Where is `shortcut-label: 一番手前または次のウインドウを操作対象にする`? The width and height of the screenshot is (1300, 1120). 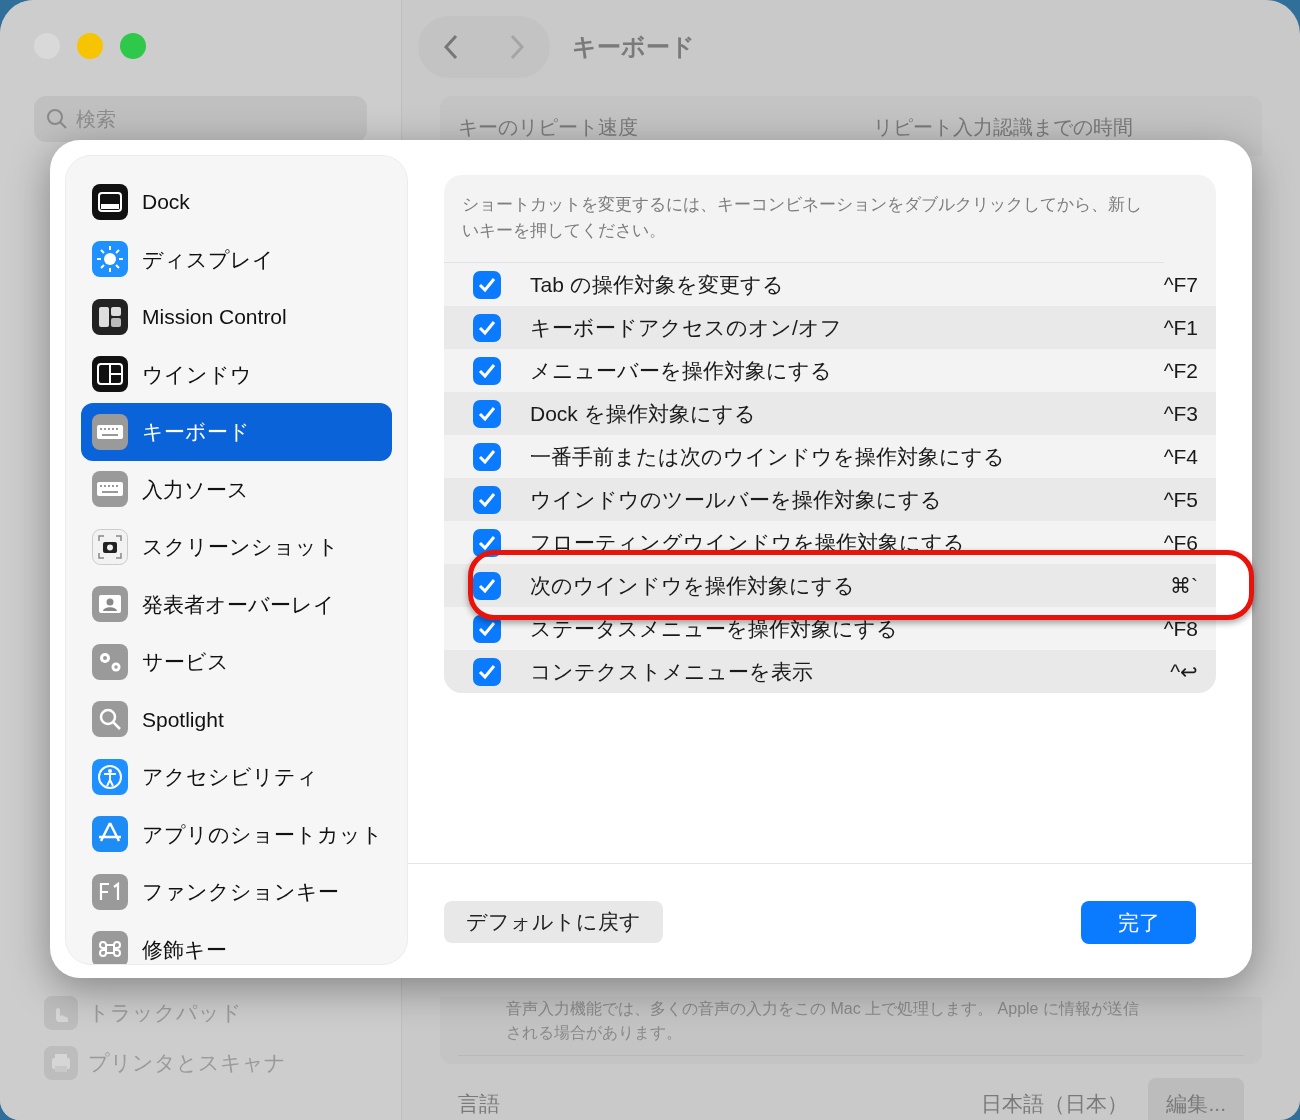 shortcut-label: 一番手前または次のウインドウを操作対象にする is located at coordinates (768, 456).